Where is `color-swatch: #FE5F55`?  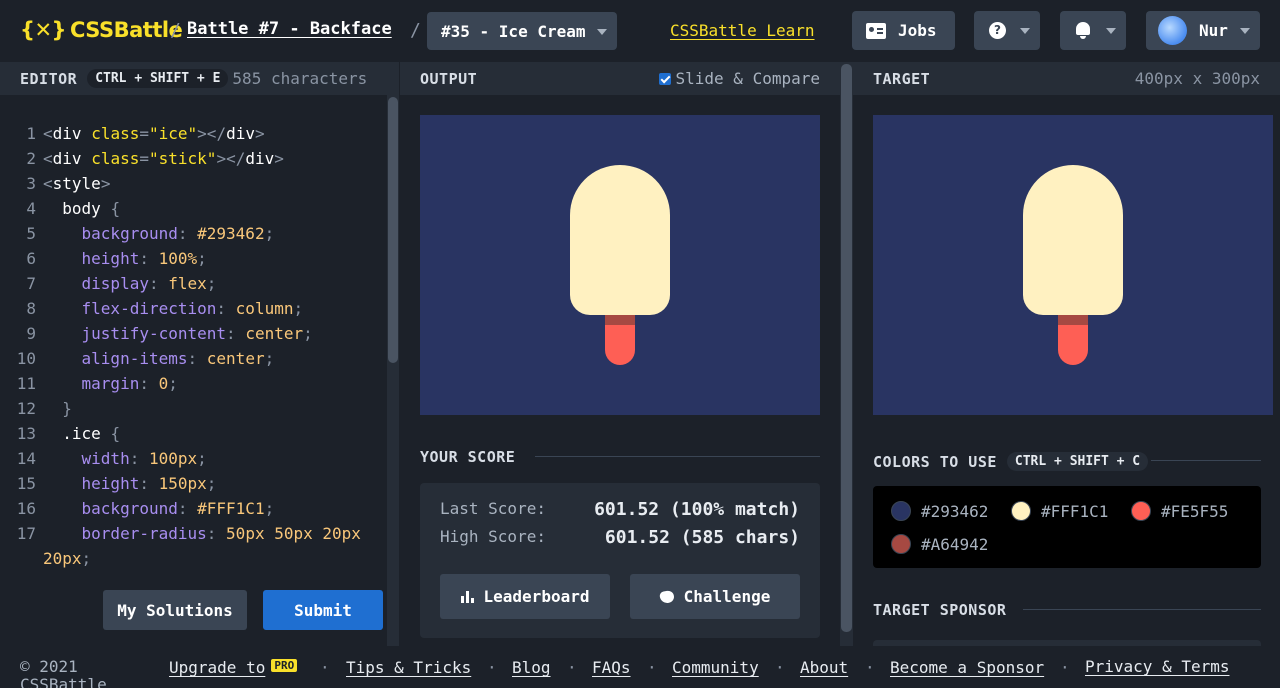 color-swatch: #FE5F55 is located at coordinates (1179, 511).